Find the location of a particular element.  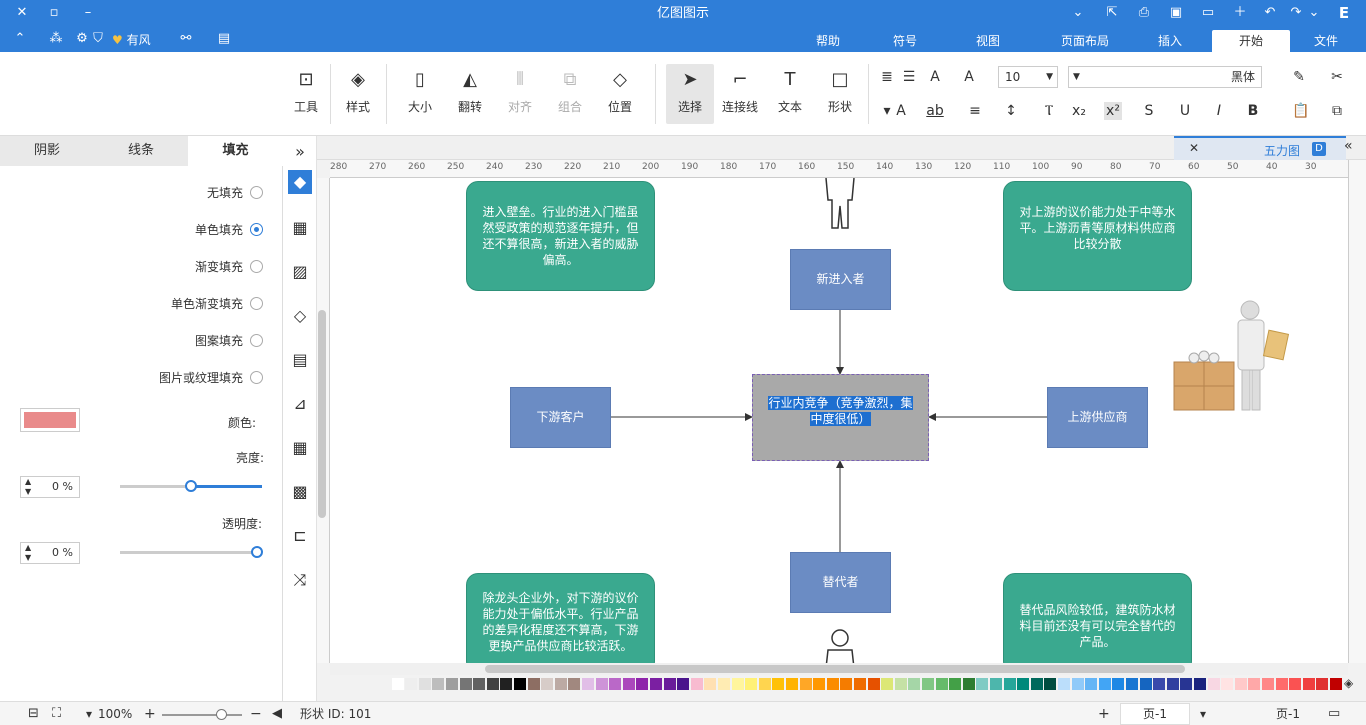

redo-icon: ↷ is located at coordinates (1296, 13).